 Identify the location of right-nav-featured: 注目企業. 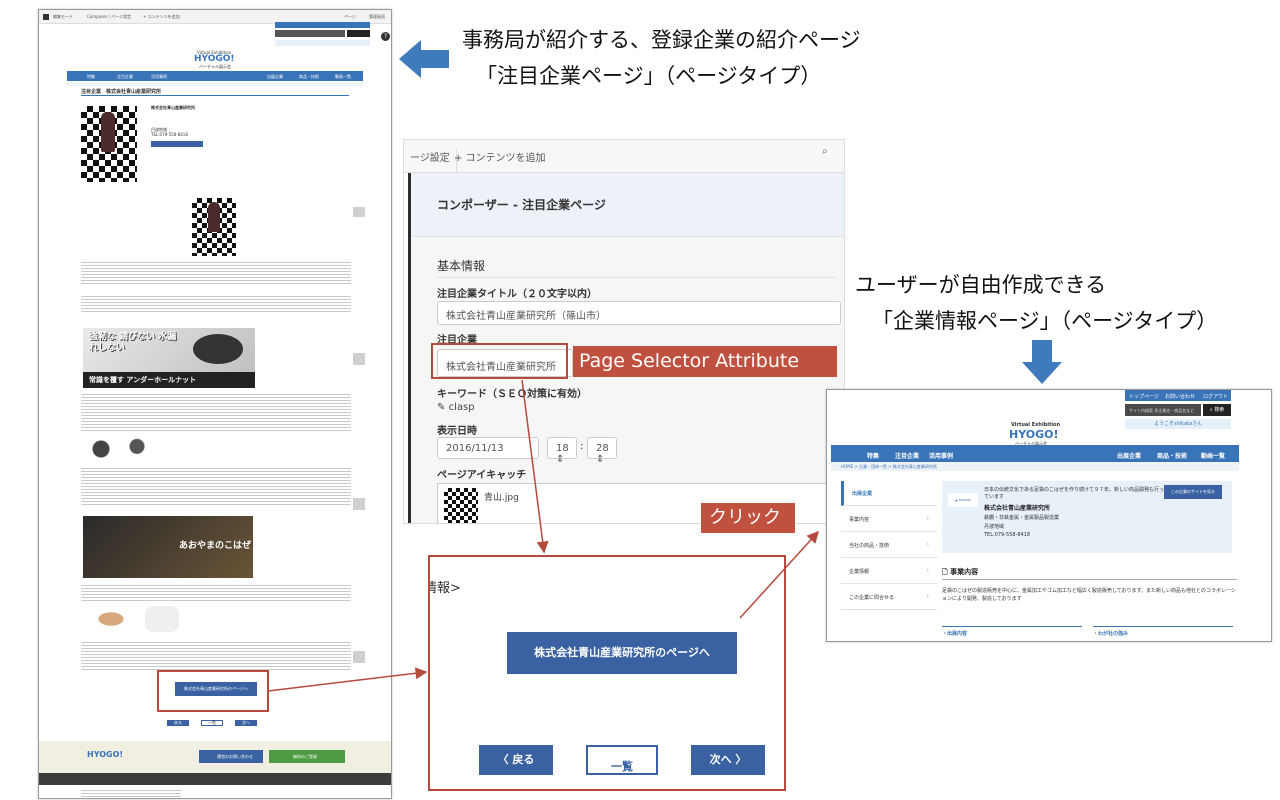
(907, 455).